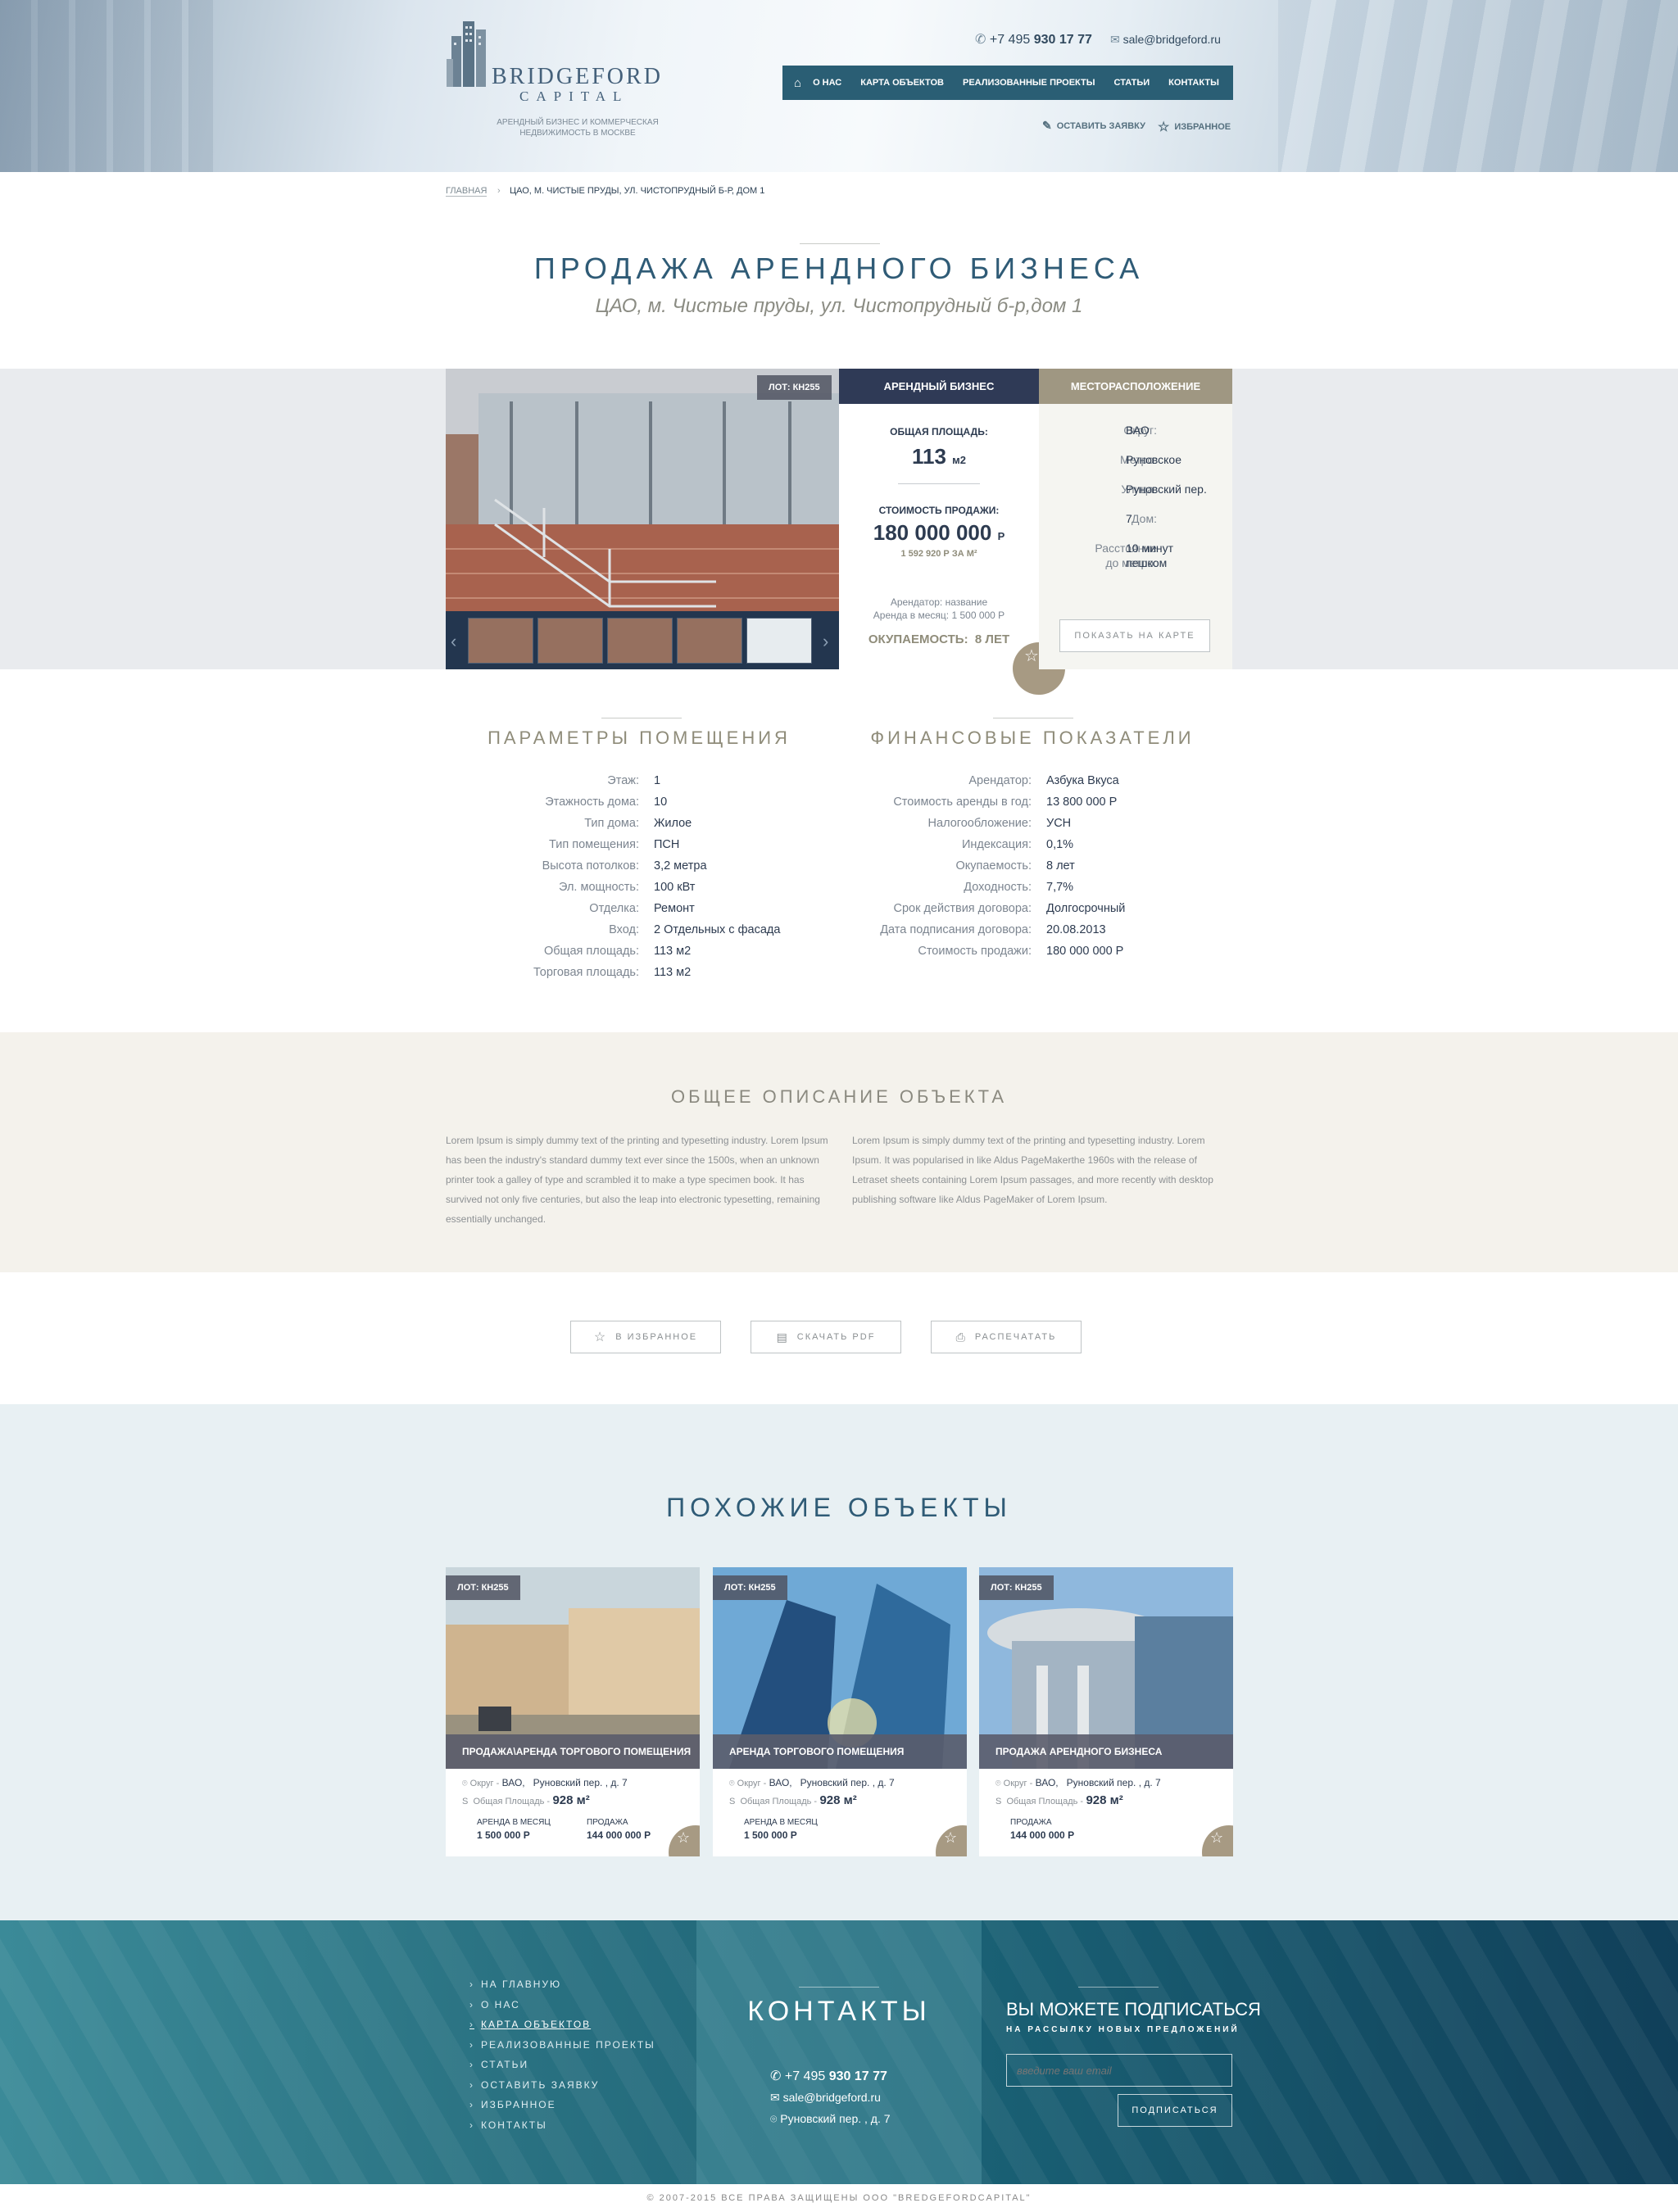  What do you see at coordinates (1059, 823) in the screenshot?
I see `finance-value: УСН` at bounding box center [1059, 823].